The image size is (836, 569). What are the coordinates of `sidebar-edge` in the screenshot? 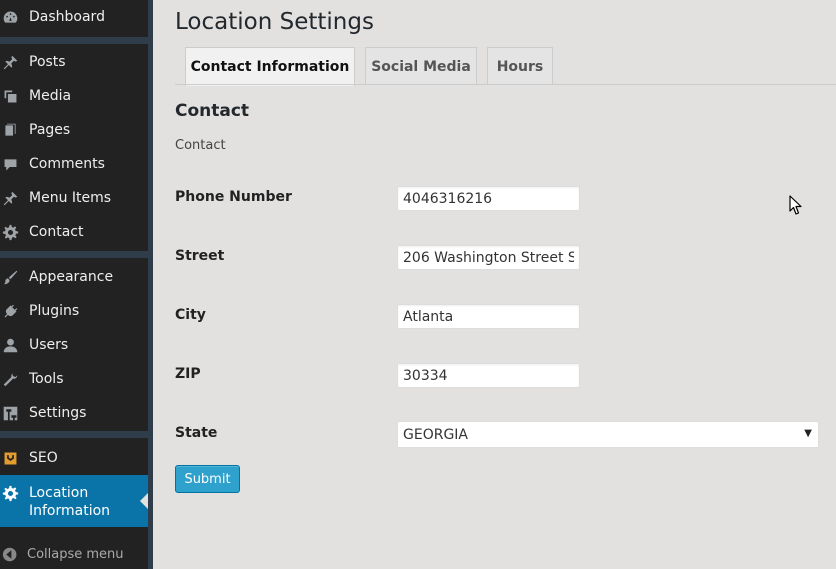 It's located at (150, 284).